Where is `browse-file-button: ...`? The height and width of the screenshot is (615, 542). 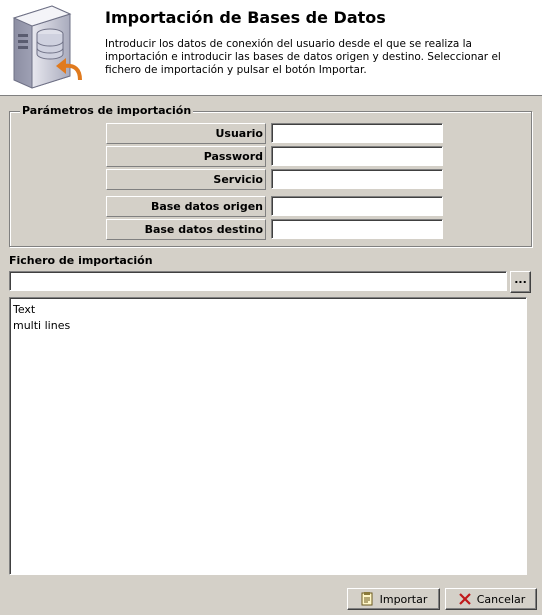 browse-file-button: ... is located at coordinates (520, 282).